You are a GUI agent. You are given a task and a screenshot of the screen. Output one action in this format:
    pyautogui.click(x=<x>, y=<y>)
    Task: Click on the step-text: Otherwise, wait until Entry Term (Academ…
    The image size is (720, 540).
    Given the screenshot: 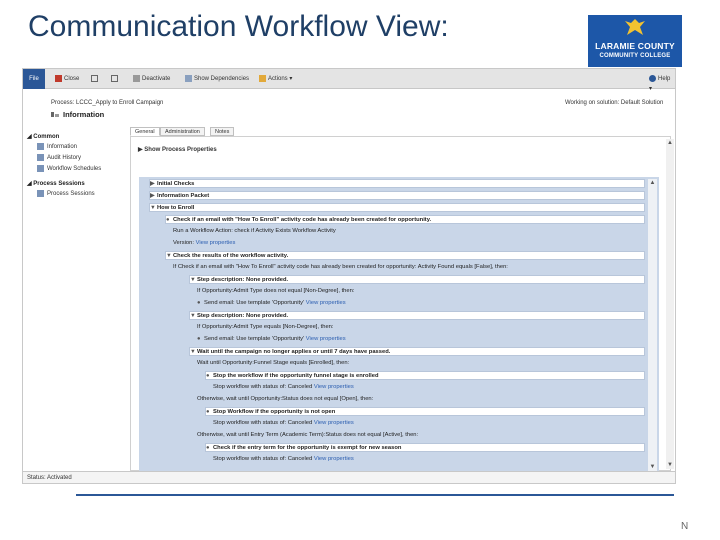 What is the action you would take?
    pyautogui.click(x=308, y=435)
    